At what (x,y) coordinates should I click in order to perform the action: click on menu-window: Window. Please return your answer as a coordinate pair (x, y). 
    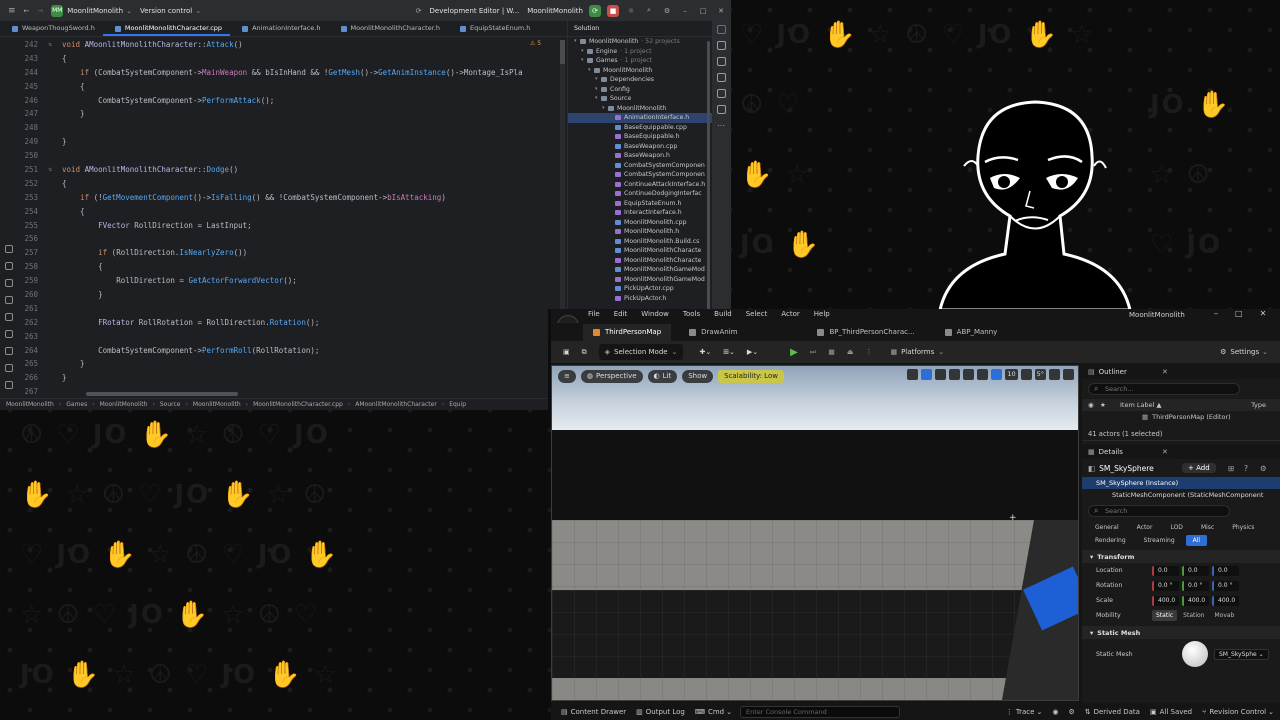
    Looking at the image, I should click on (655, 314).